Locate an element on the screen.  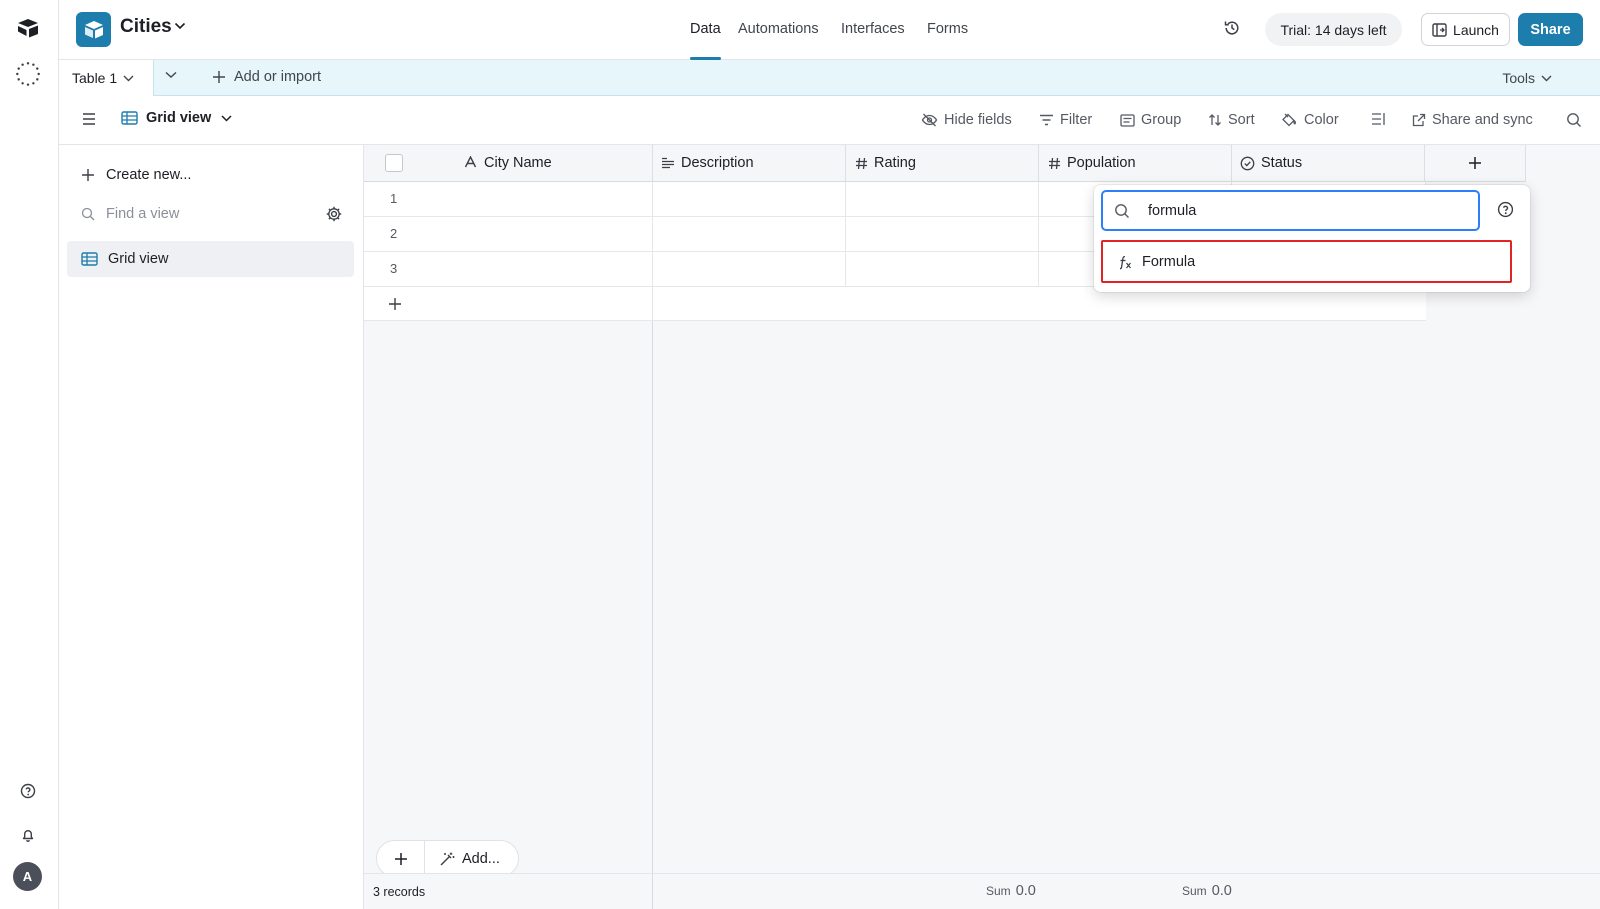
long-text-icon is located at coordinates (668, 163).